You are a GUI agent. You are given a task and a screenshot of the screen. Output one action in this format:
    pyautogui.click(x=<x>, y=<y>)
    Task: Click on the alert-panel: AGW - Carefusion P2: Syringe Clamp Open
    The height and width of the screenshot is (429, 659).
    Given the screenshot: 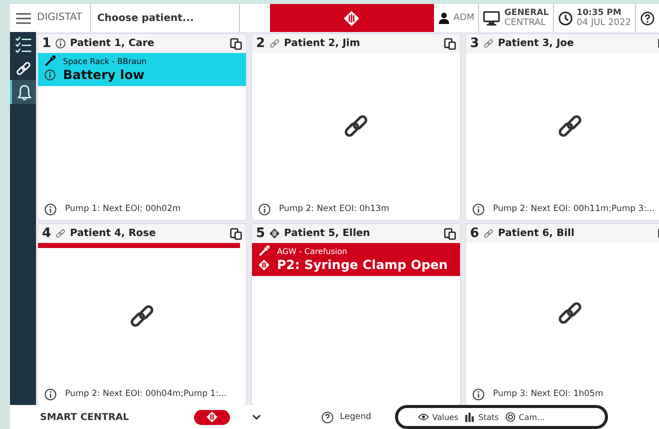 What is the action you would take?
    pyautogui.click(x=356, y=259)
    